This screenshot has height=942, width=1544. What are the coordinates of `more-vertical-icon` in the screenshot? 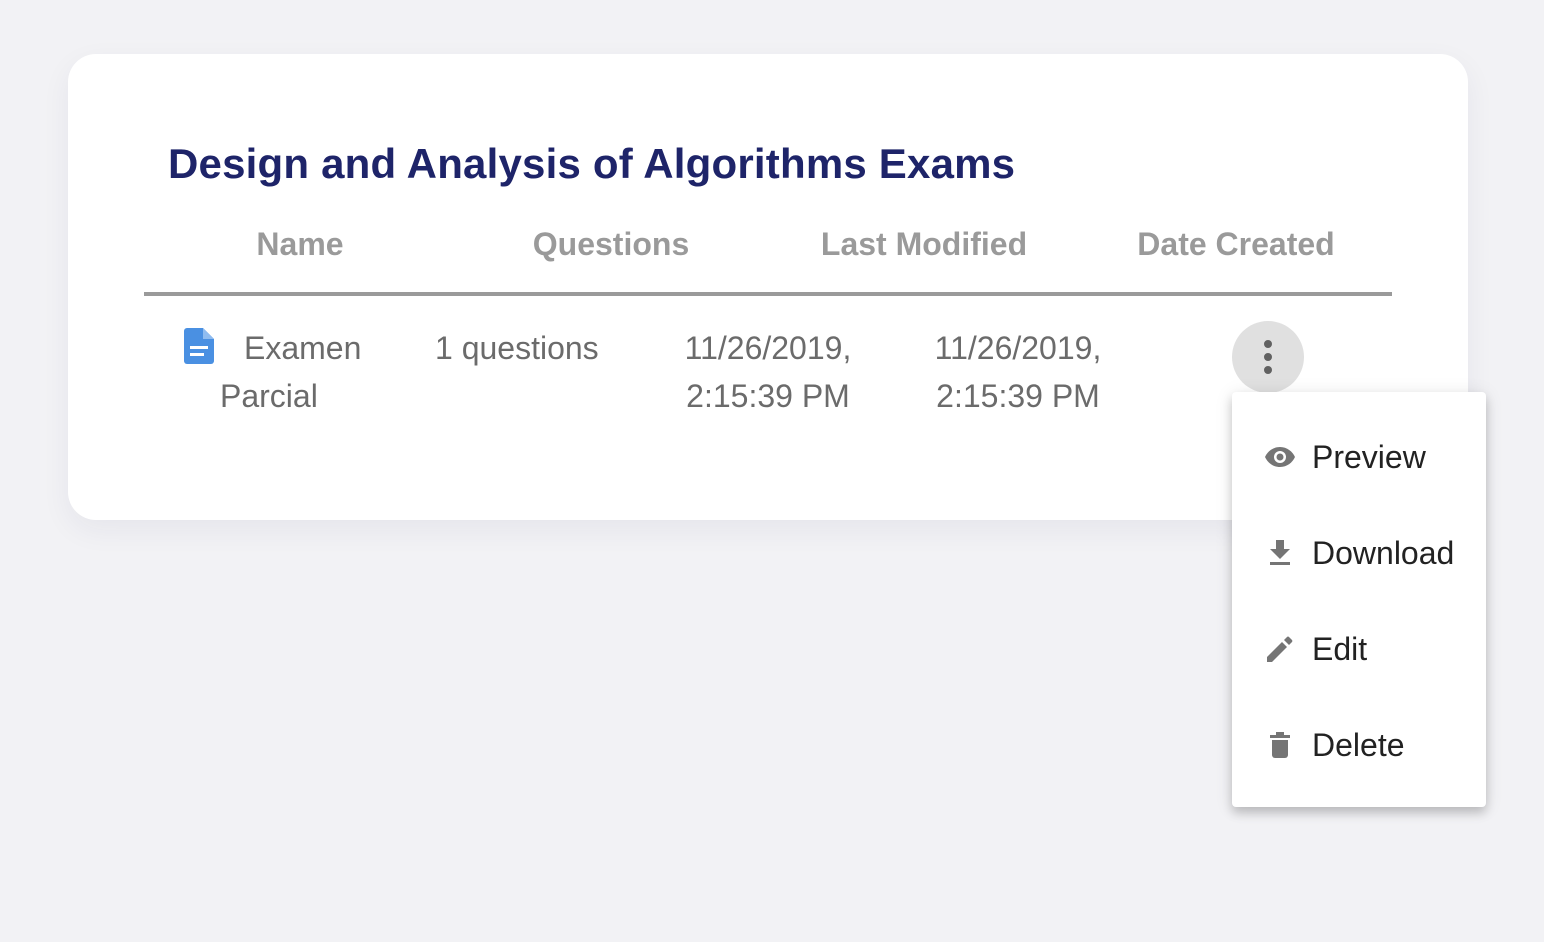 It's located at (1268, 357).